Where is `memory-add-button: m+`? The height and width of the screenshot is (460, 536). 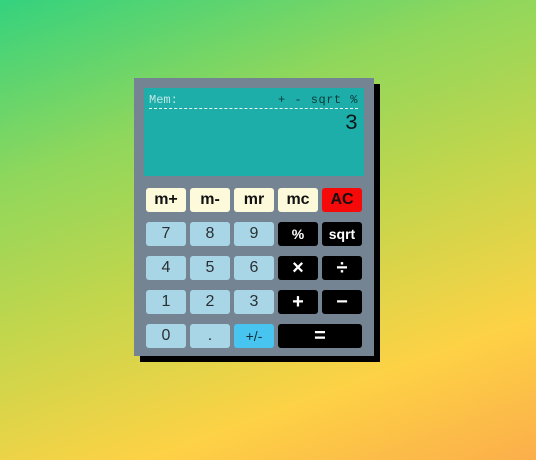 memory-add-button: m+ is located at coordinates (166, 200).